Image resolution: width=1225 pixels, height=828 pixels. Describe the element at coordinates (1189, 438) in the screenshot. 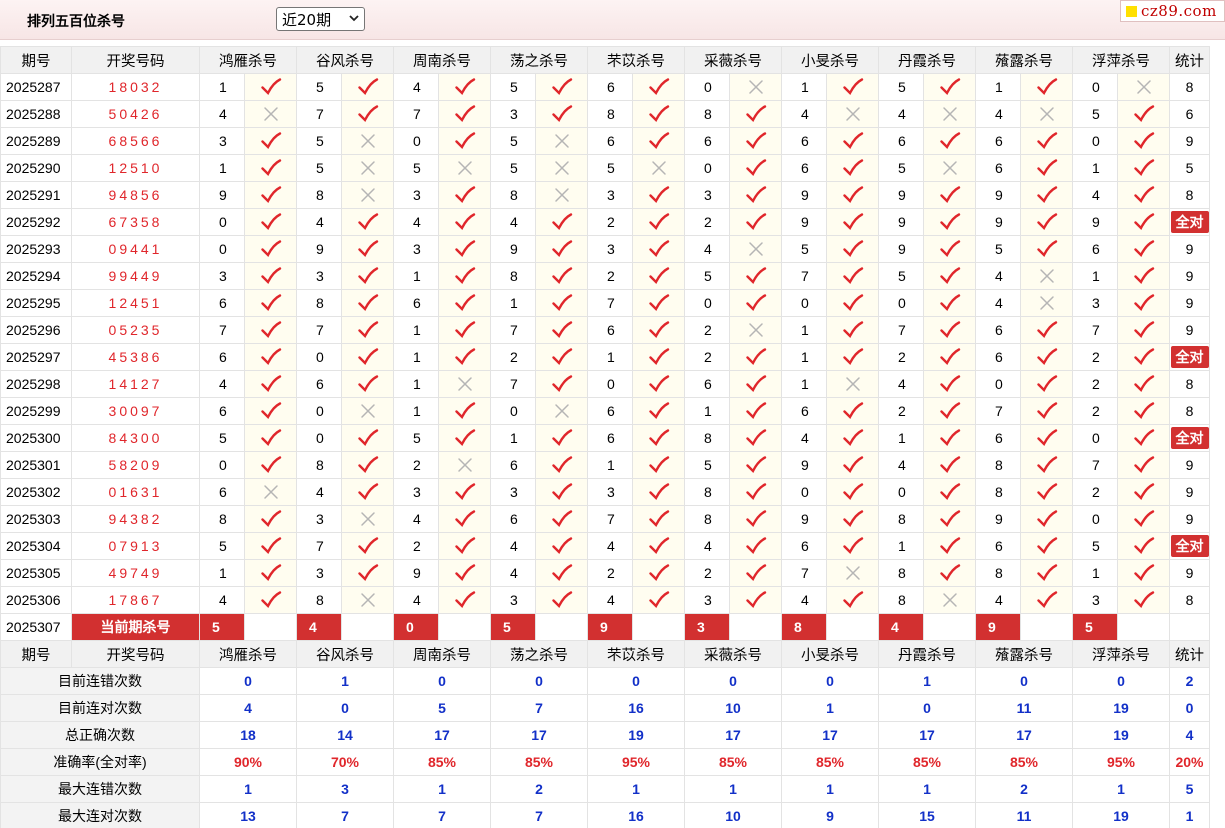

I see `all-correct-badge: 全对` at that location.